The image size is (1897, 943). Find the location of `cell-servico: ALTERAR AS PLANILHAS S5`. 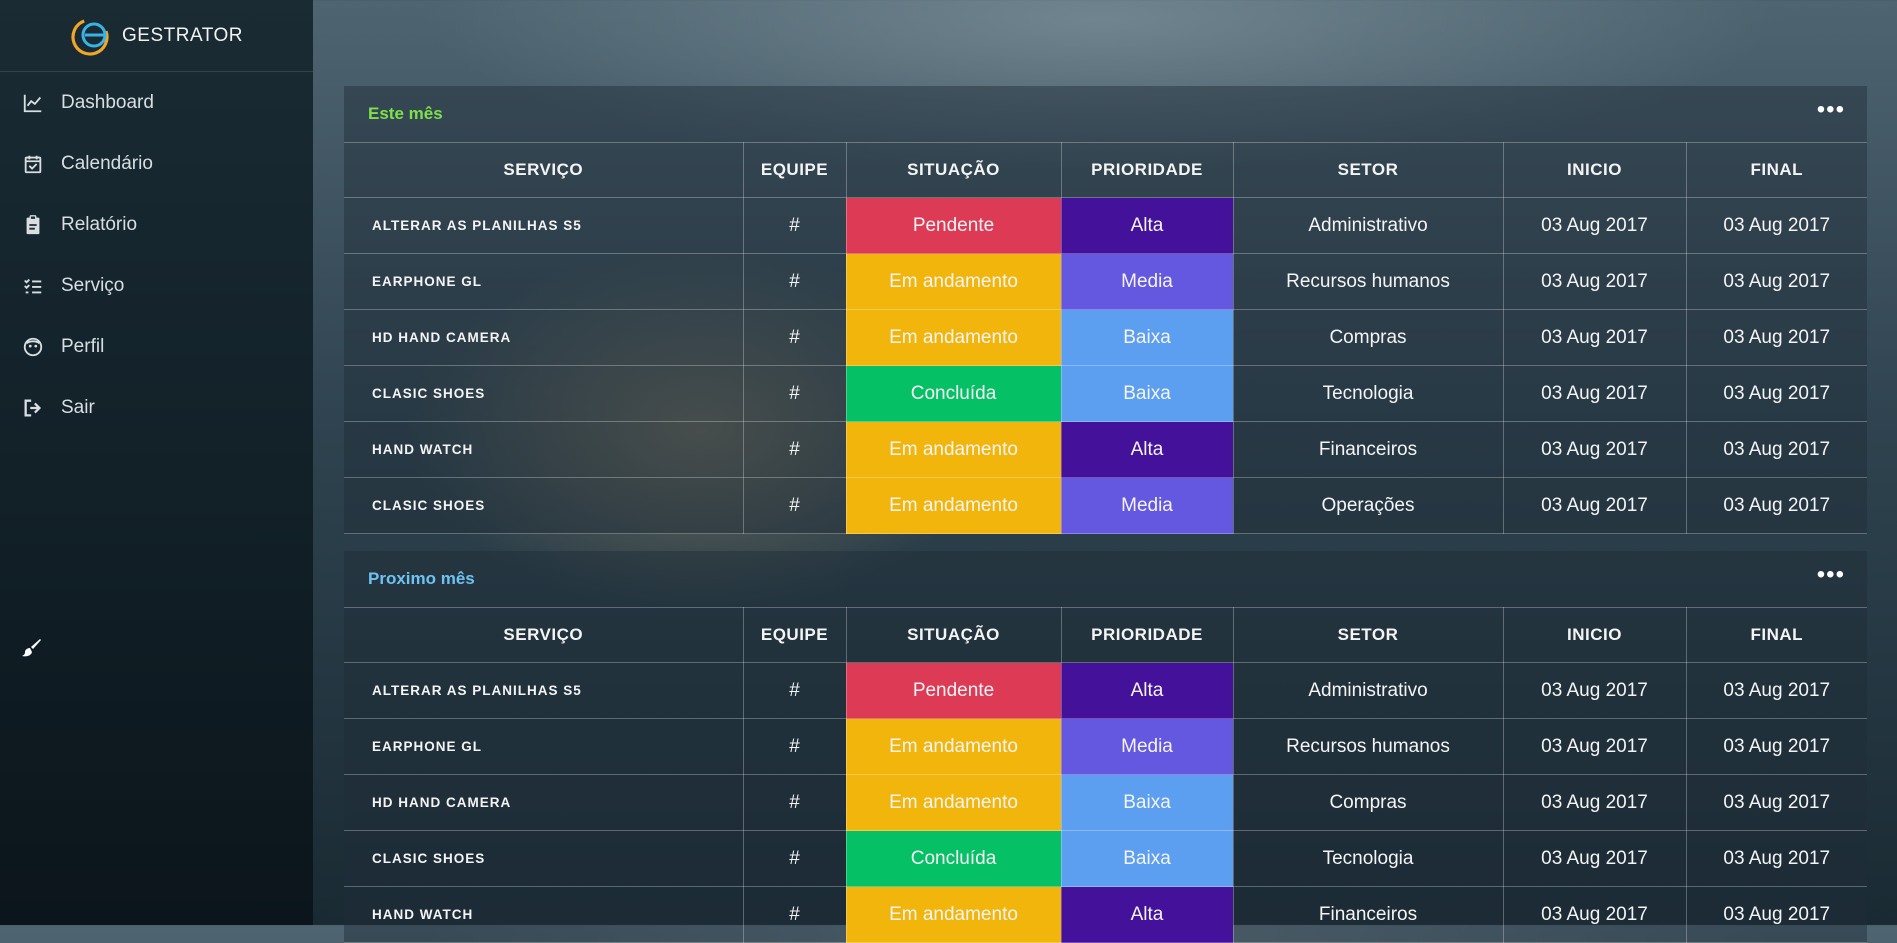

cell-servico: ALTERAR AS PLANILHAS S5 is located at coordinates (544, 225).